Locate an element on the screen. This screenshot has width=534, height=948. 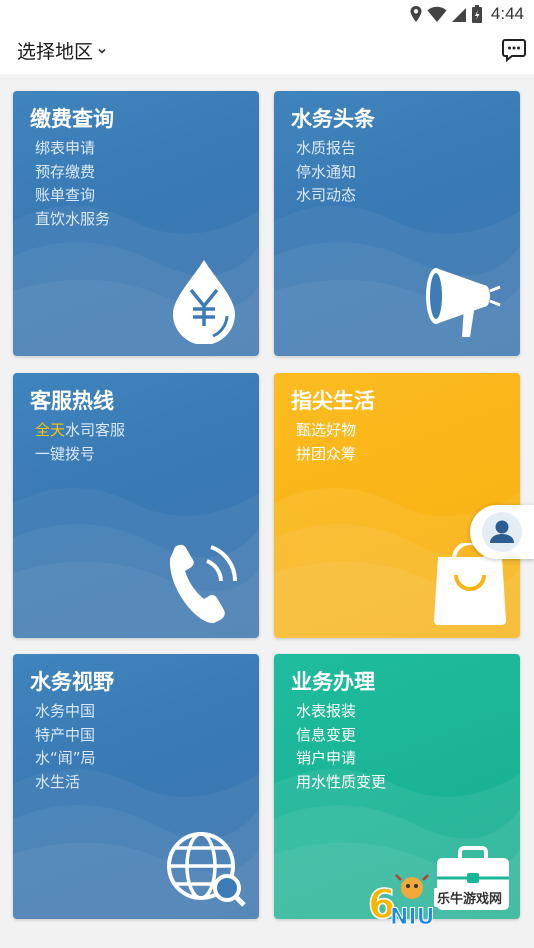
status-bar: 4:44 is located at coordinates (267, 14).